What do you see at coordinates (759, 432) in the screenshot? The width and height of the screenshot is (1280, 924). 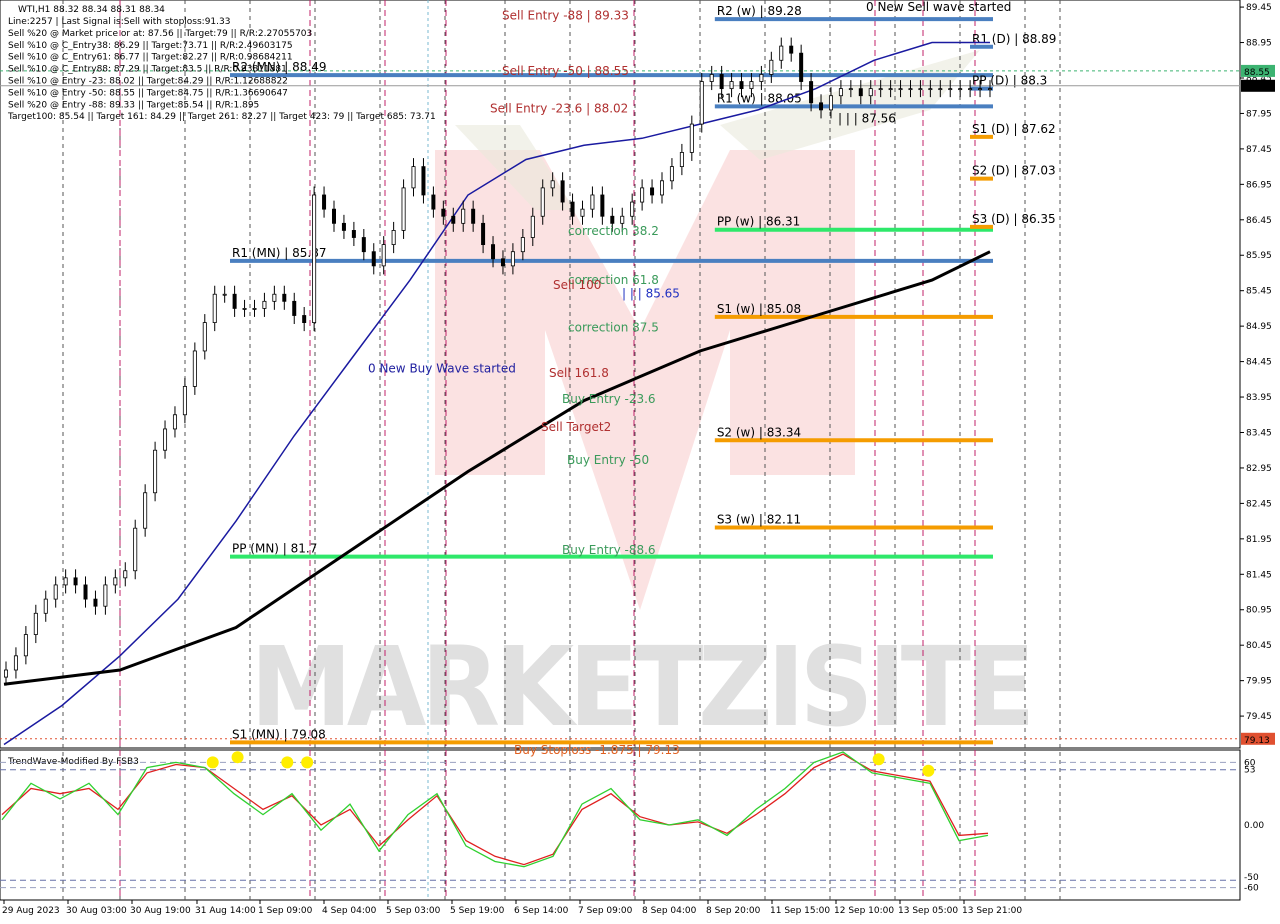 I see `level-label: S2 (w) | 83.34` at bounding box center [759, 432].